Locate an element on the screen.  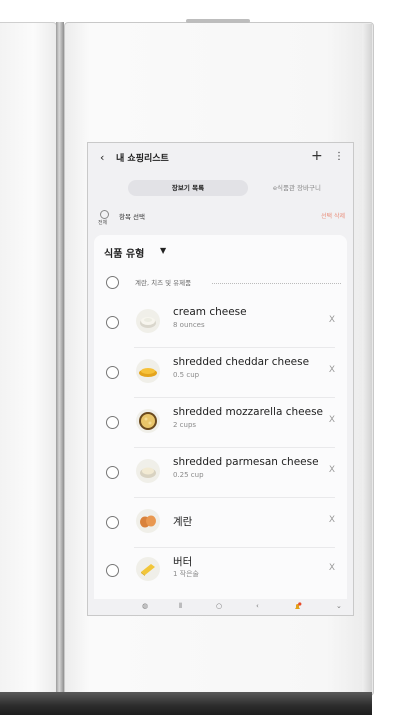
item-quantity: 8 ounces is located at coordinates (189, 325).